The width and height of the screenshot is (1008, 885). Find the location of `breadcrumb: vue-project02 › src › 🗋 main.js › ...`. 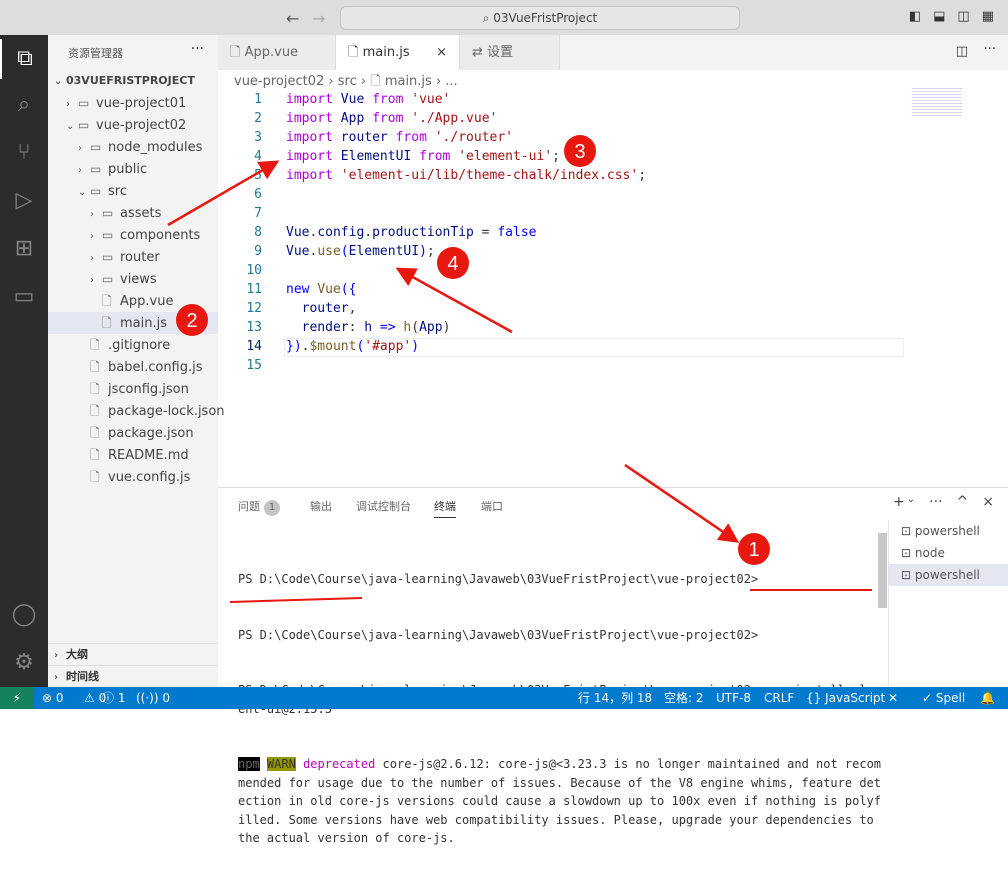

breadcrumb: vue-project02 › src › 🗋 main.js › ... is located at coordinates (346, 81).